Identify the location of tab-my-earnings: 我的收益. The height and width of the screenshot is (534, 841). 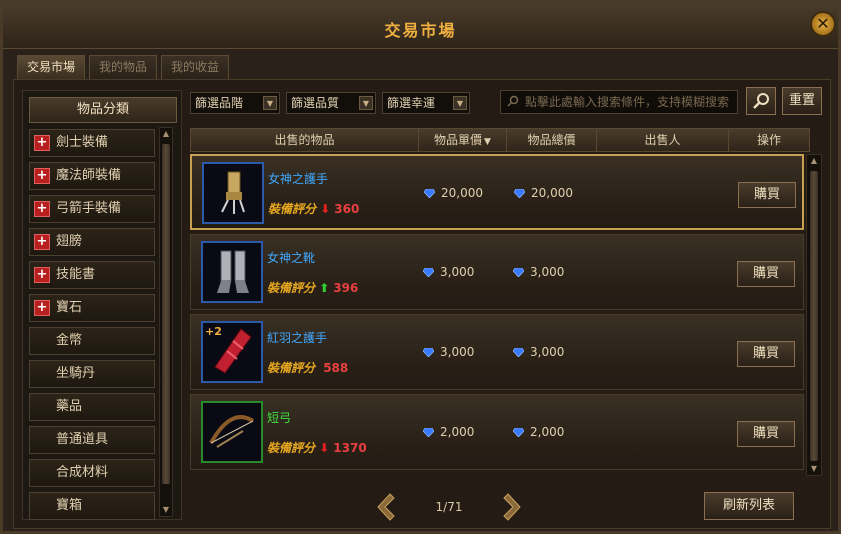
(195, 67).